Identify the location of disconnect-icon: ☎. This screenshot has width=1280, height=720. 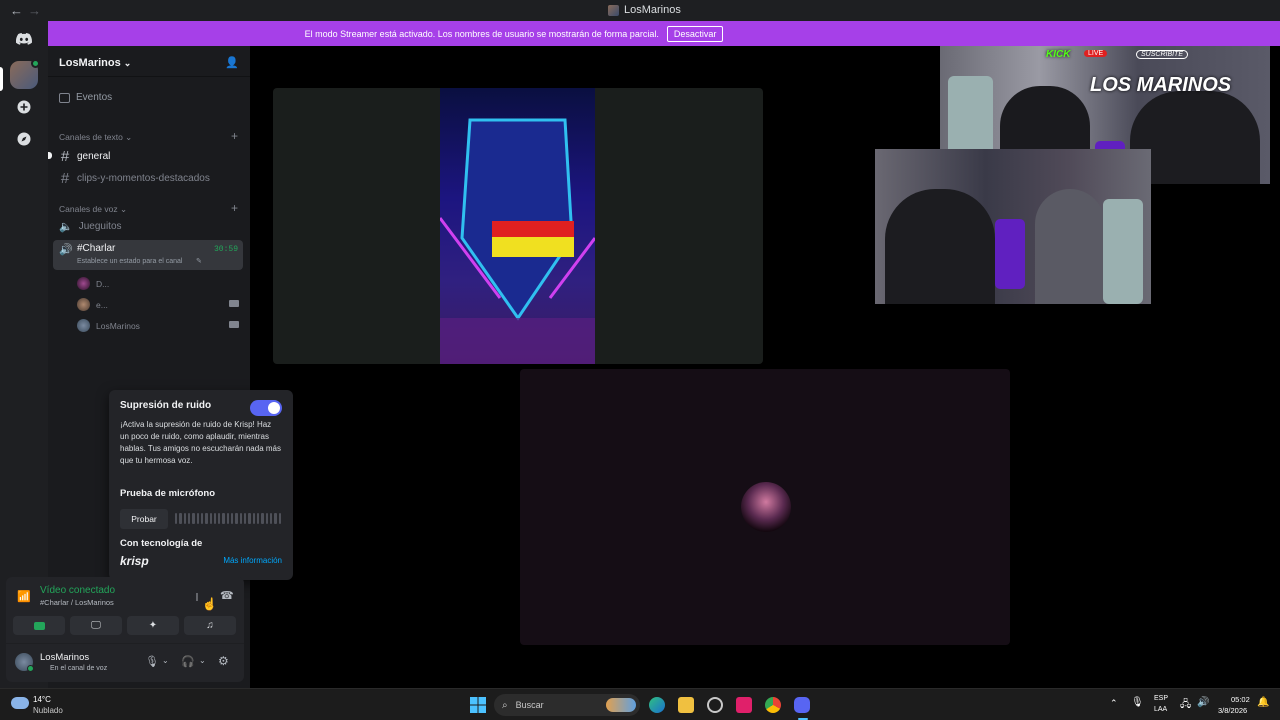
(227, 595).